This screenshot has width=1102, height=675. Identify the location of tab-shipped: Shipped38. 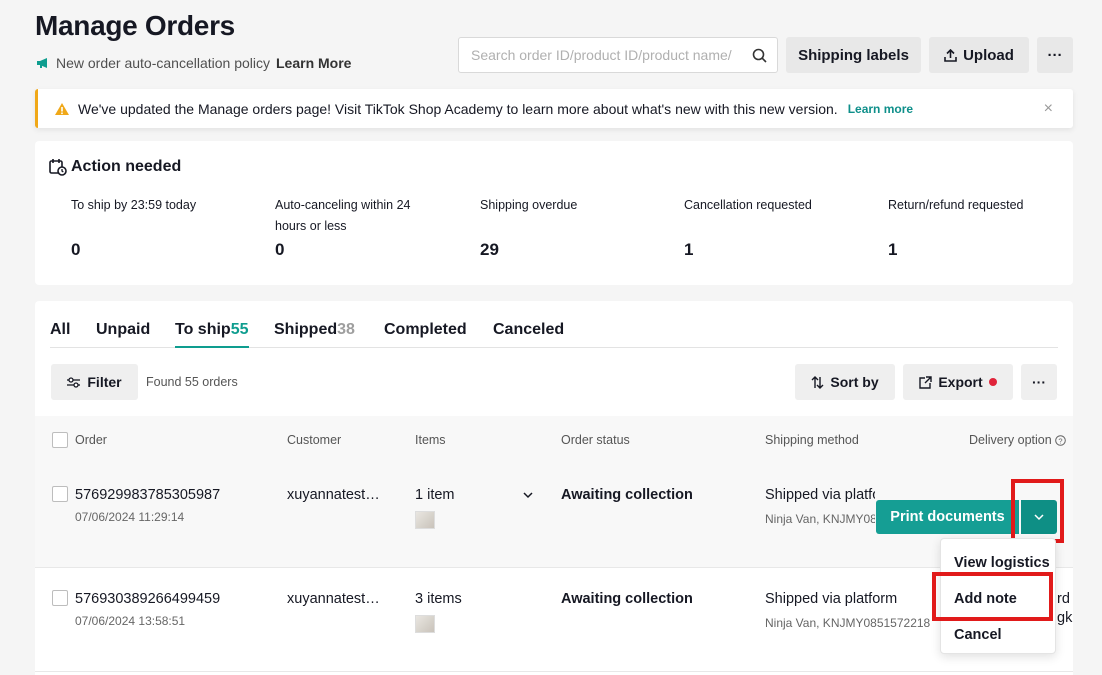
(314, 334).